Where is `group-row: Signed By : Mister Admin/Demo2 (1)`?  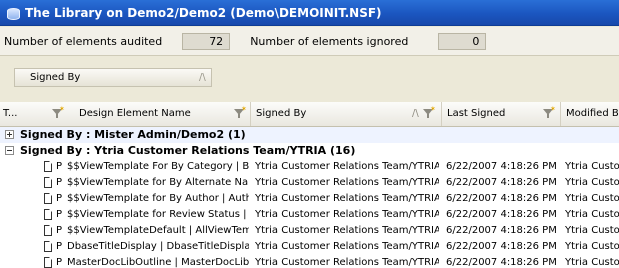 group-row: Signed By : Mister Admin/Demo2 (1) is located at coordinates (309, 135).